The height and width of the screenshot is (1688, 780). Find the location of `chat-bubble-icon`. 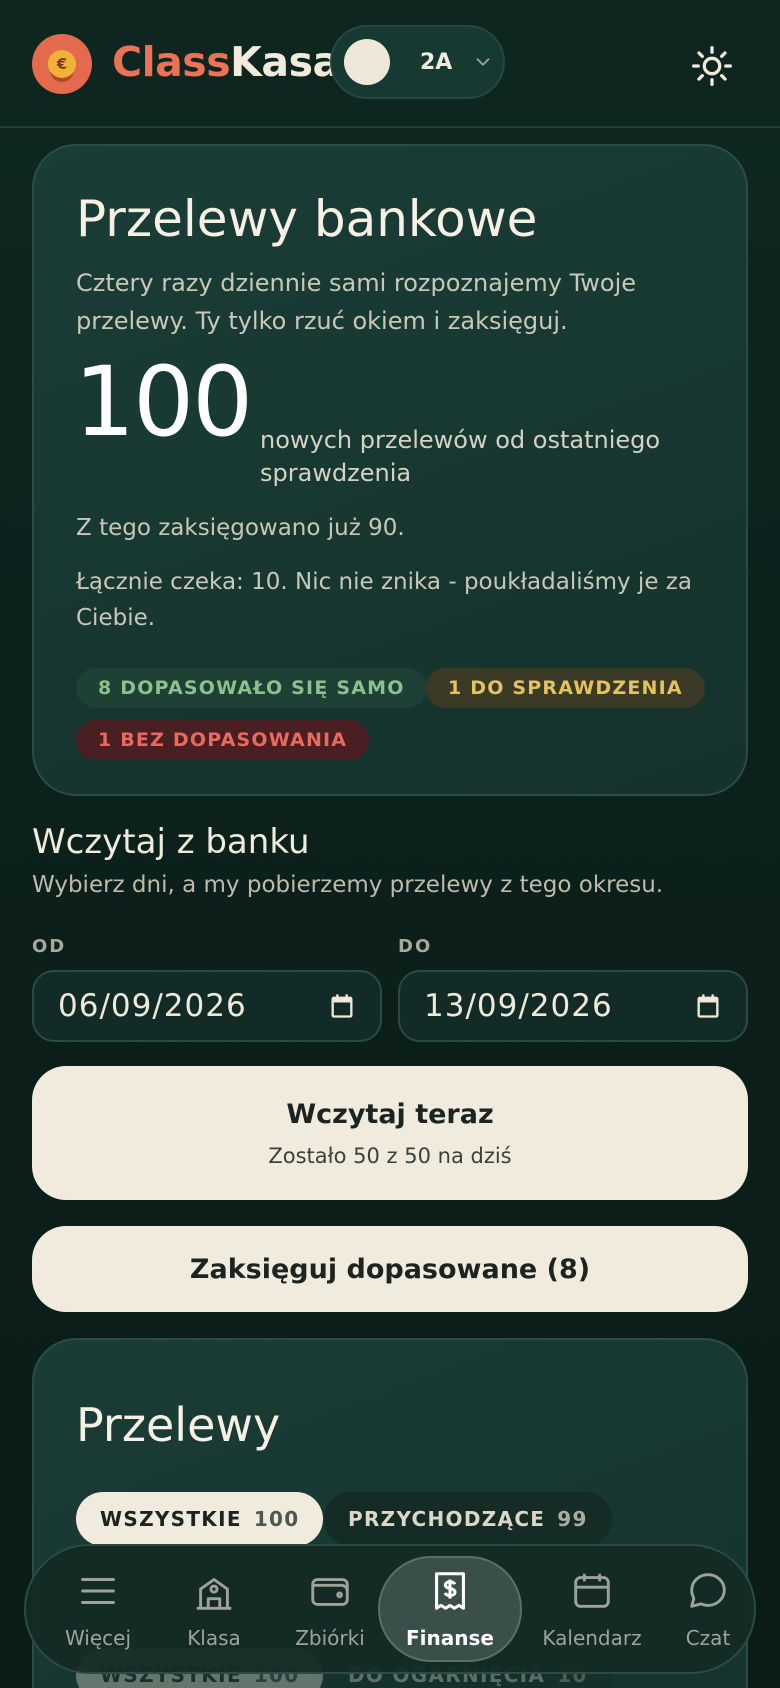

chat-bubble-icon is located at coordinates (708, 1590).